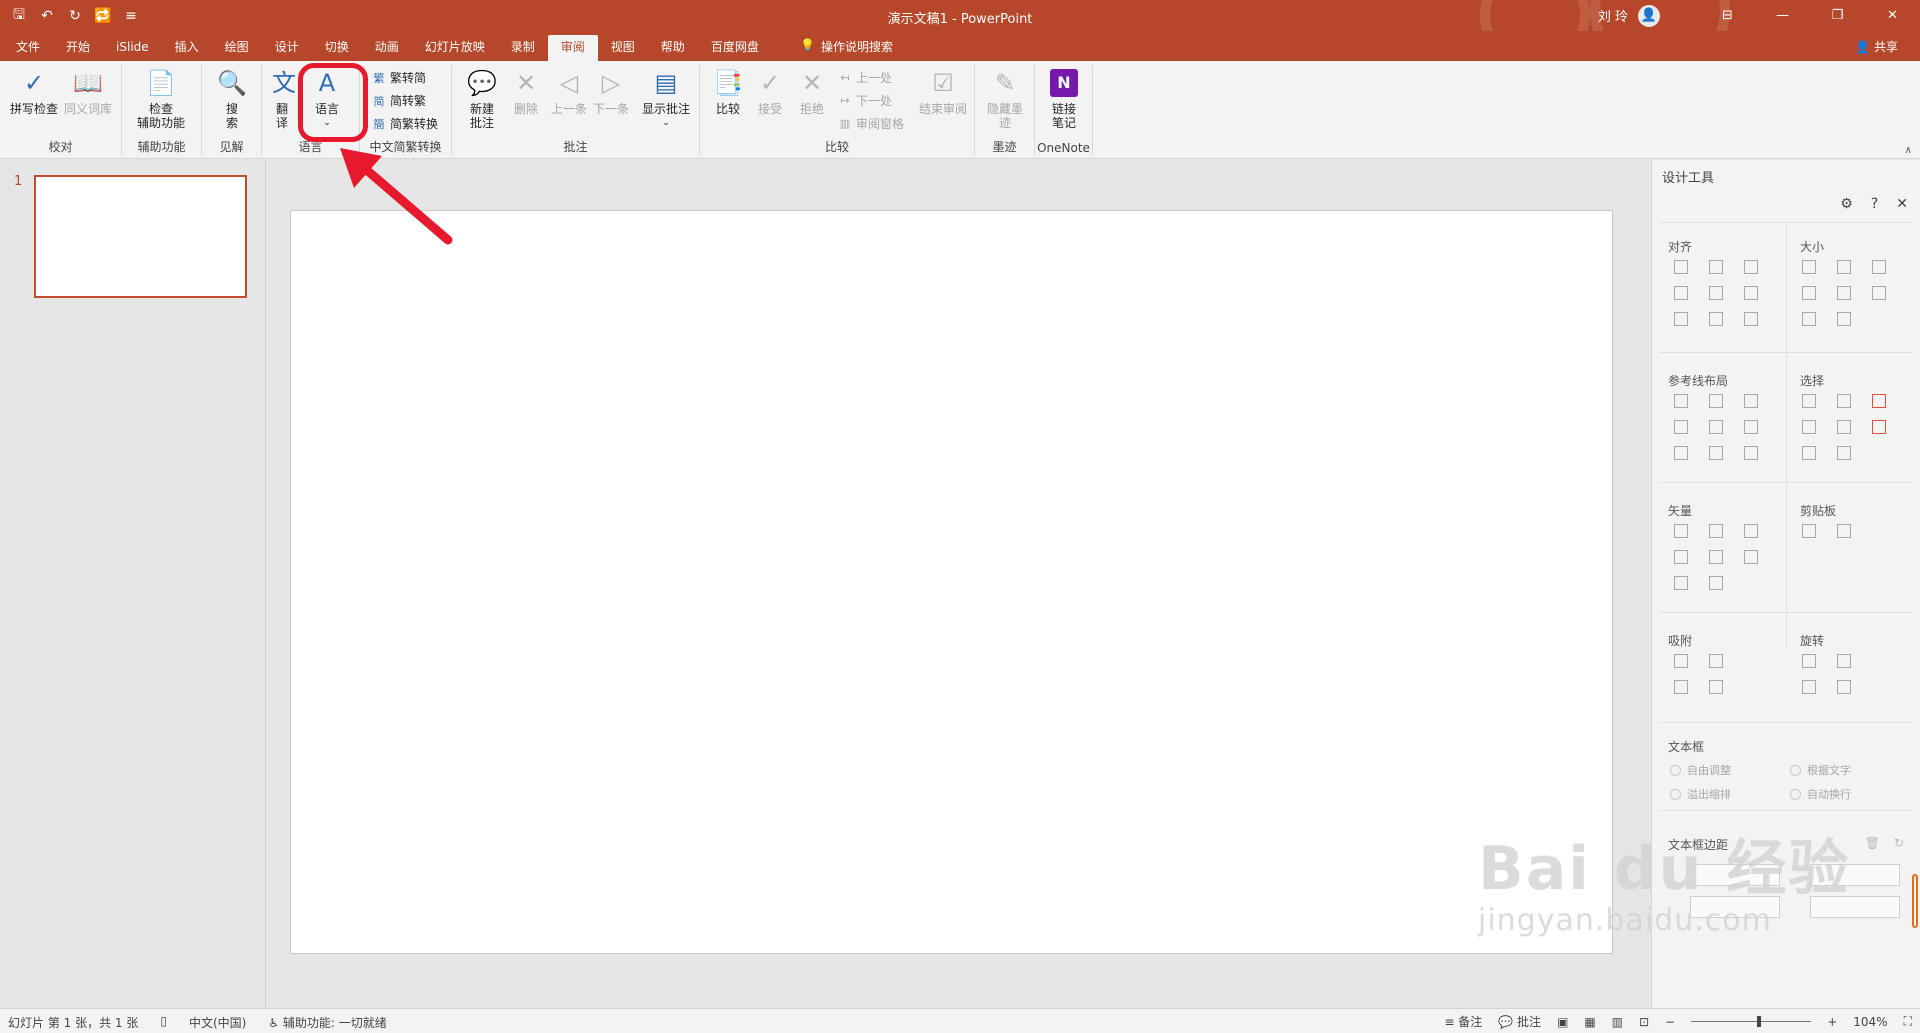  I want to click on guide-full-icon, so click(1751, 453).